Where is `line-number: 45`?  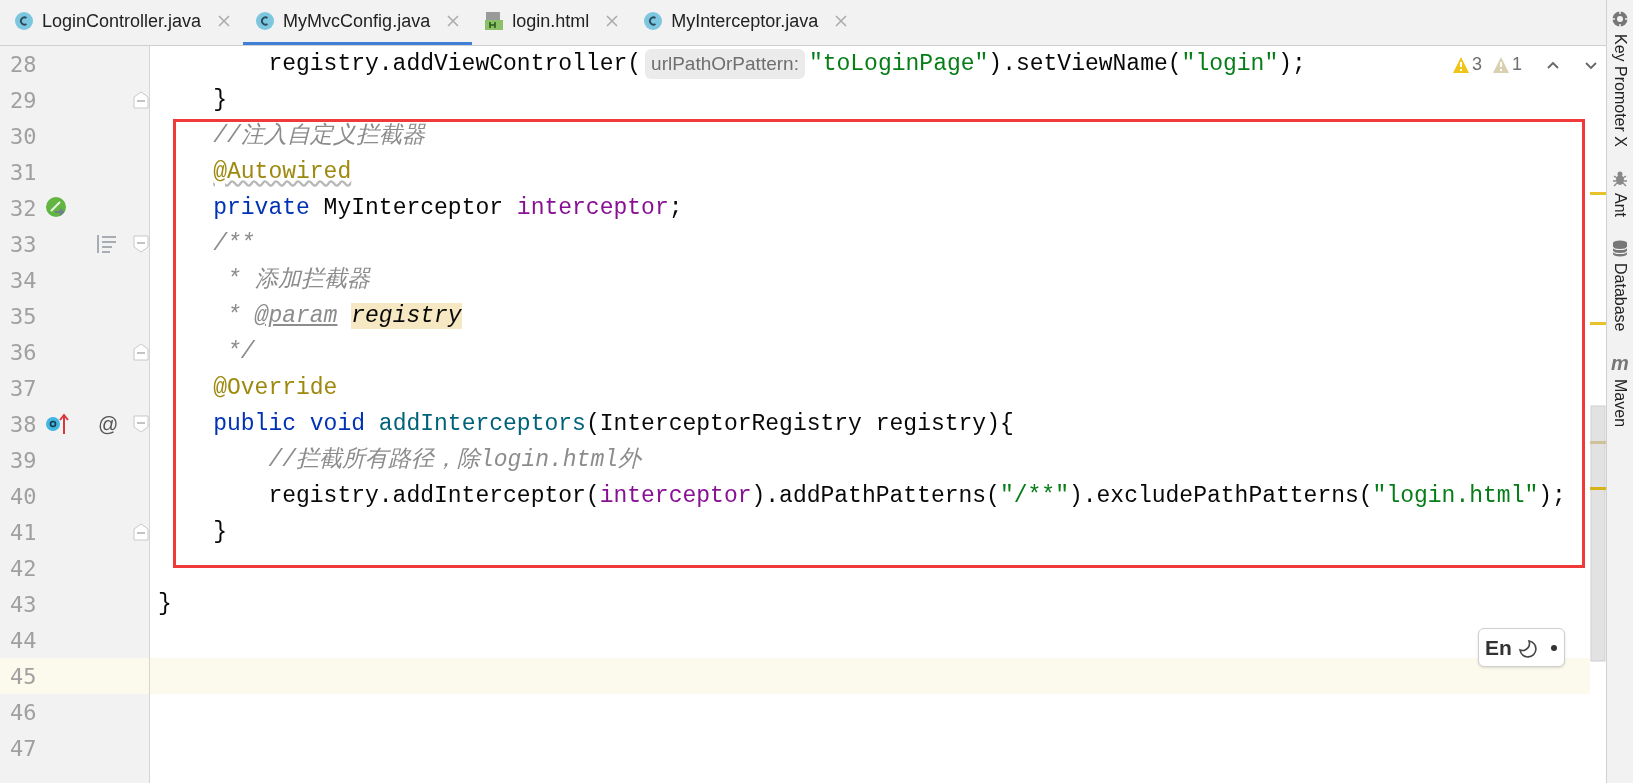
line-number: 45 is located at coordinates (23, 676).